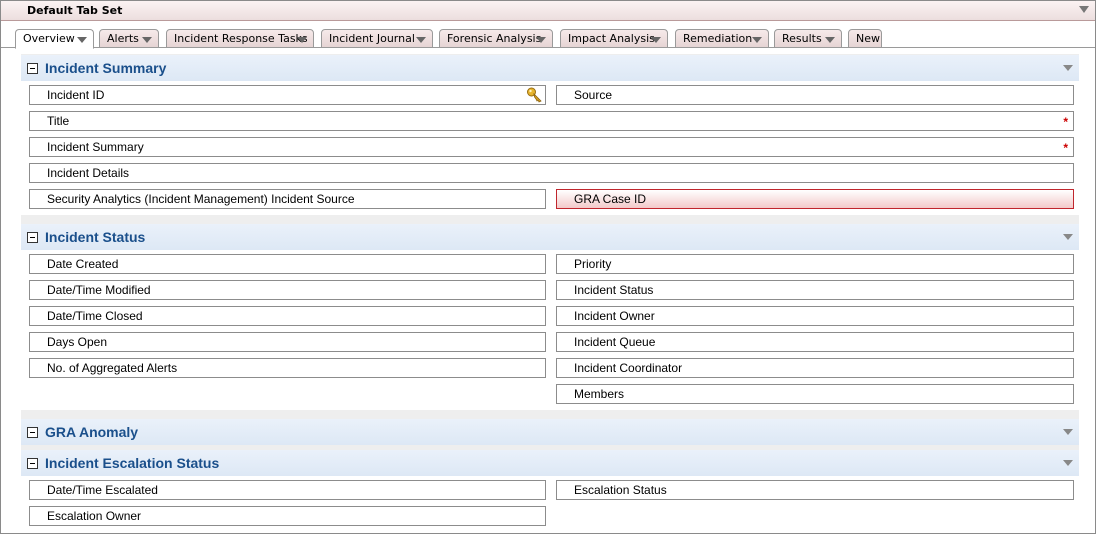  I want to click on incident-coordinator-field: Incident Coordinator, so click(815, 368).